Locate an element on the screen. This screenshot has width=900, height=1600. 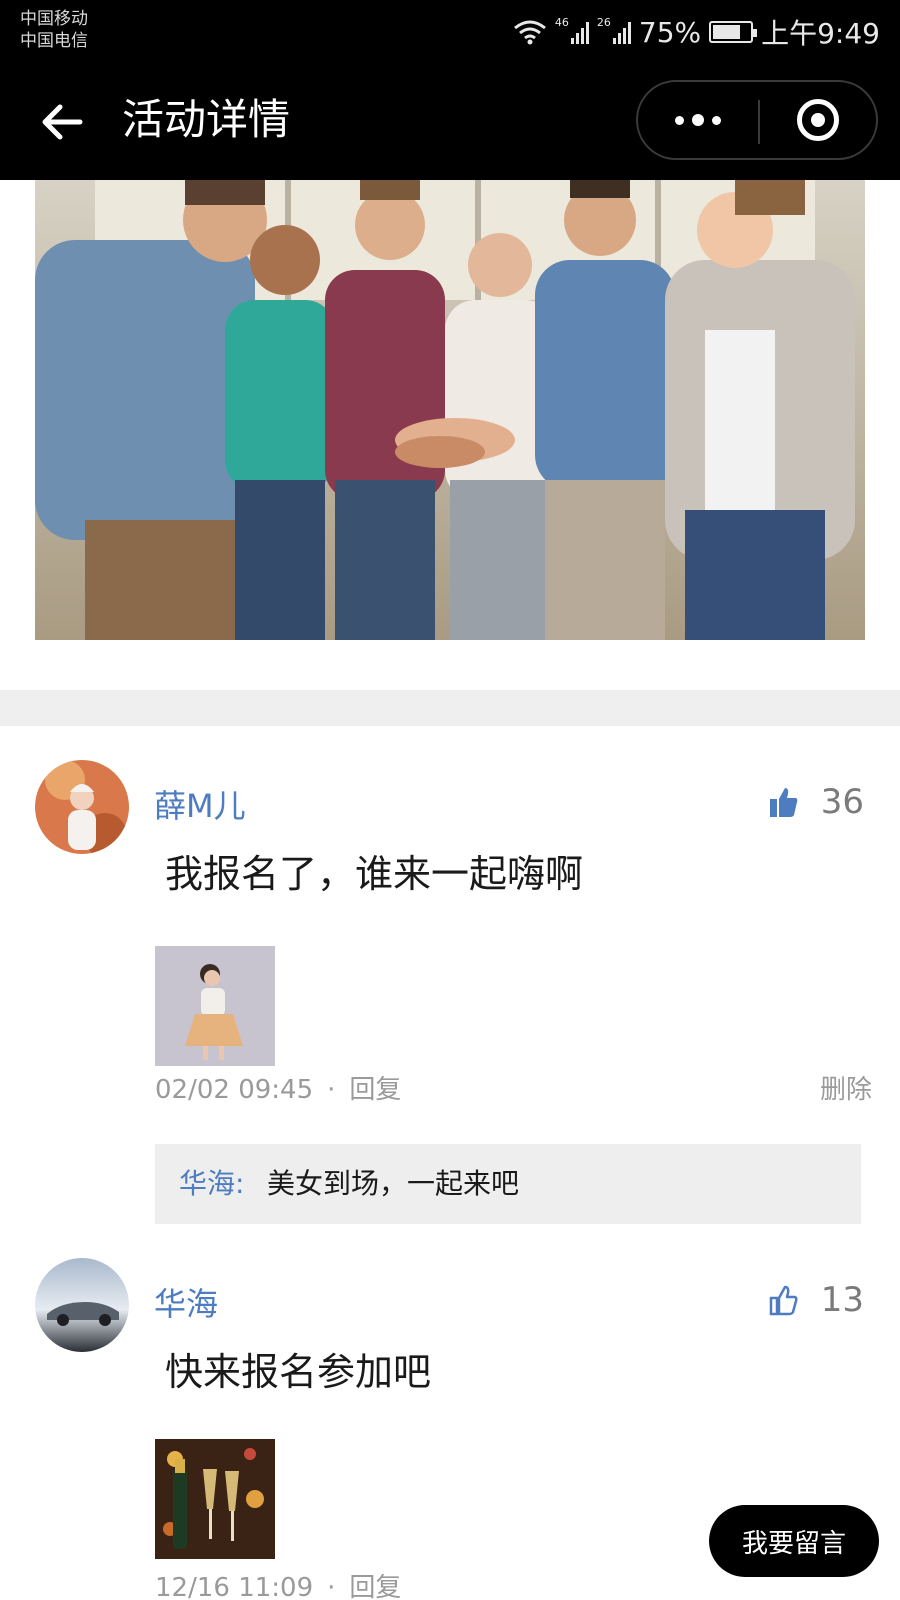
close-mini-program-button is located at coordinates (818, 120).